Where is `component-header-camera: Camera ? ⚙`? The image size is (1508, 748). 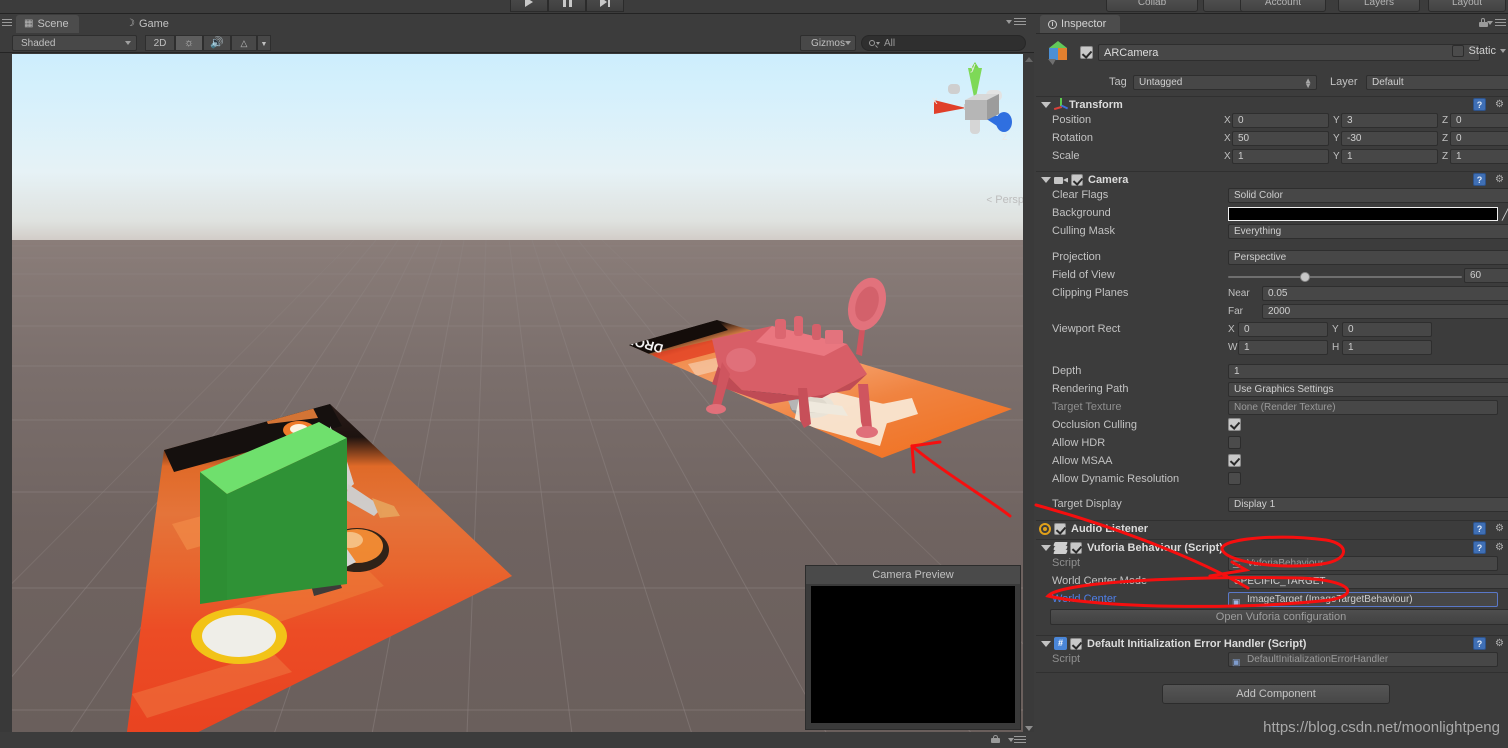 component-header-camera: Camera ? ⚙ is located at coordinates (1272, 179).